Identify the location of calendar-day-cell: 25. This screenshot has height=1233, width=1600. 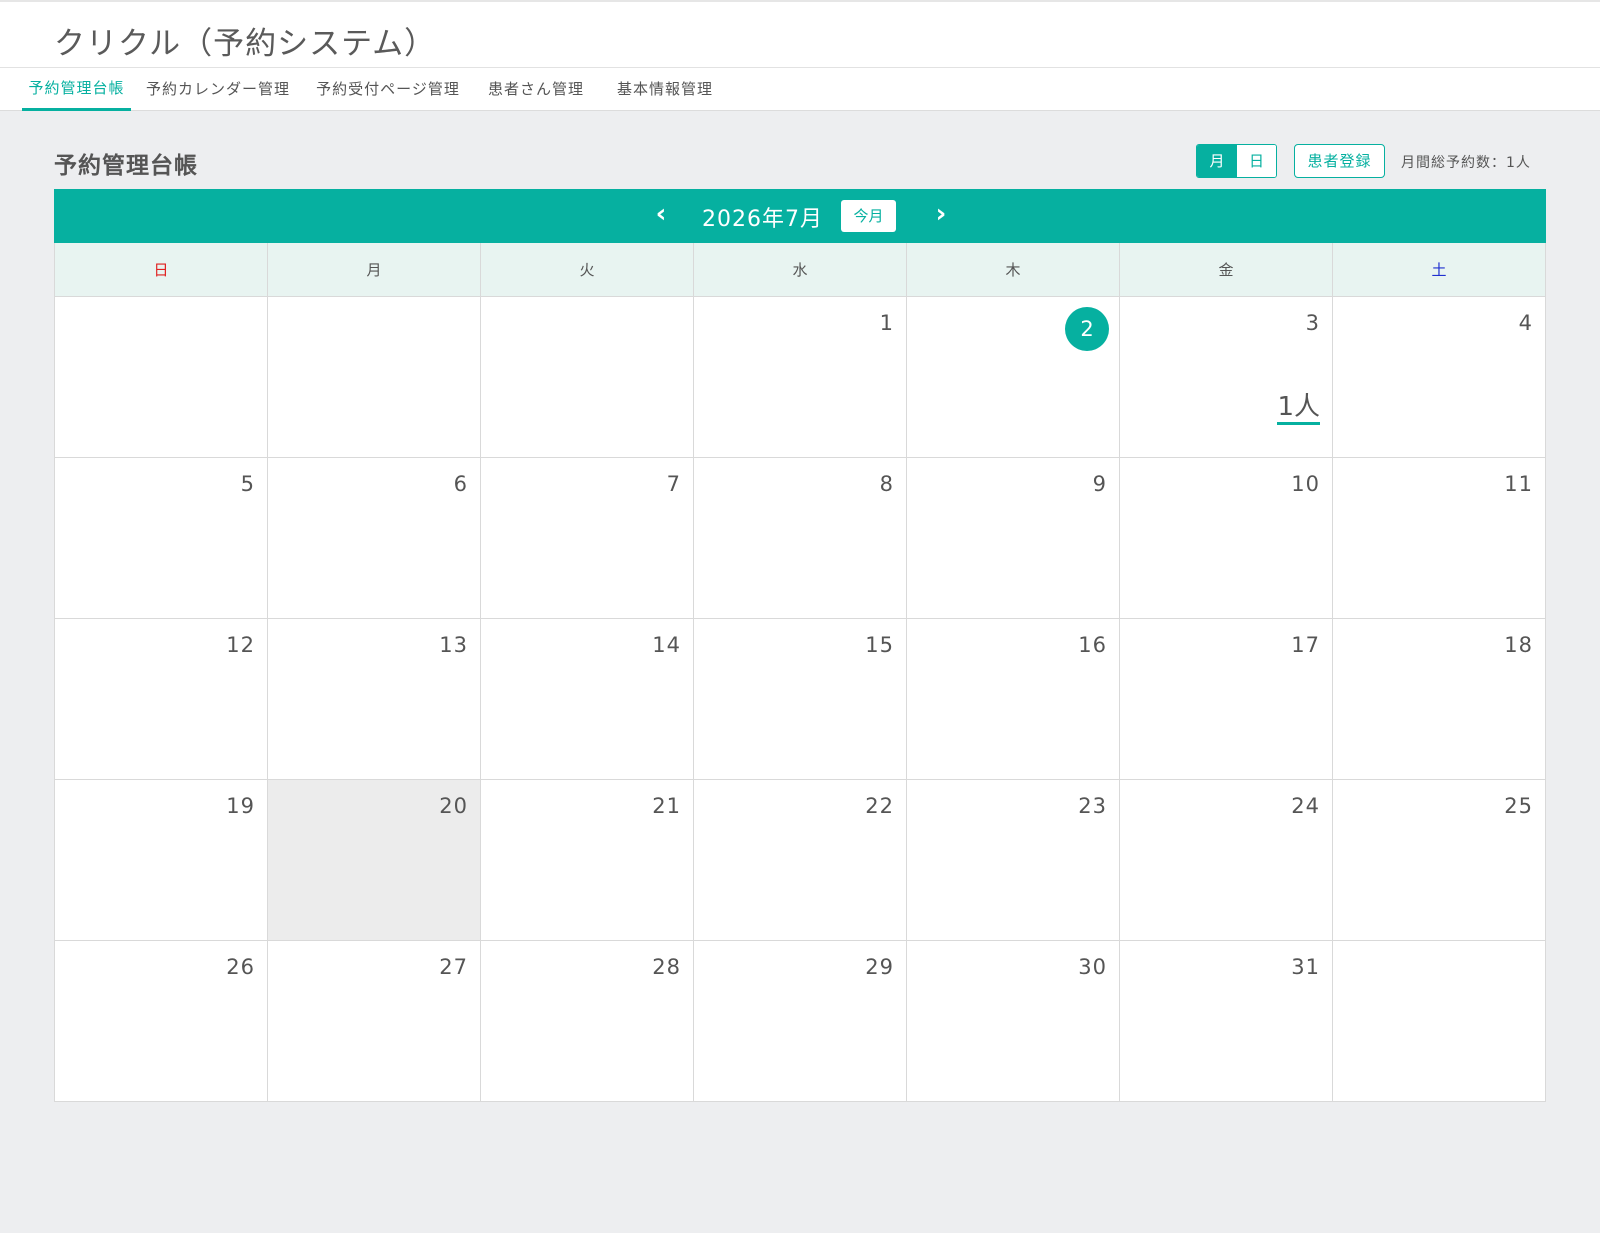
(1439, 860).